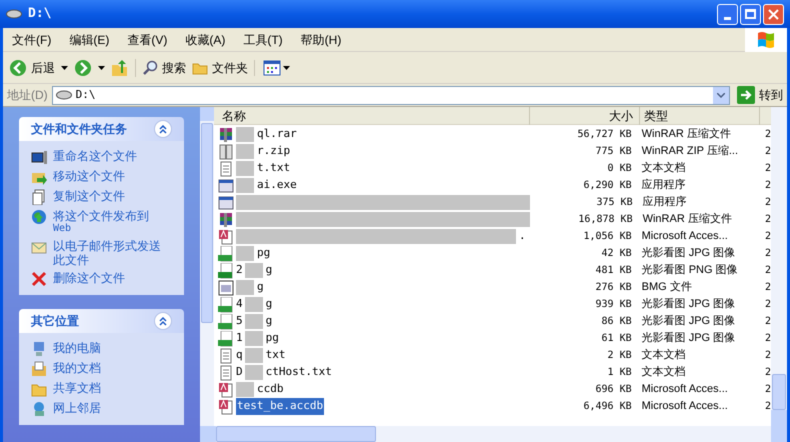  I want to click on column-header: 名称, so click(372, 115).